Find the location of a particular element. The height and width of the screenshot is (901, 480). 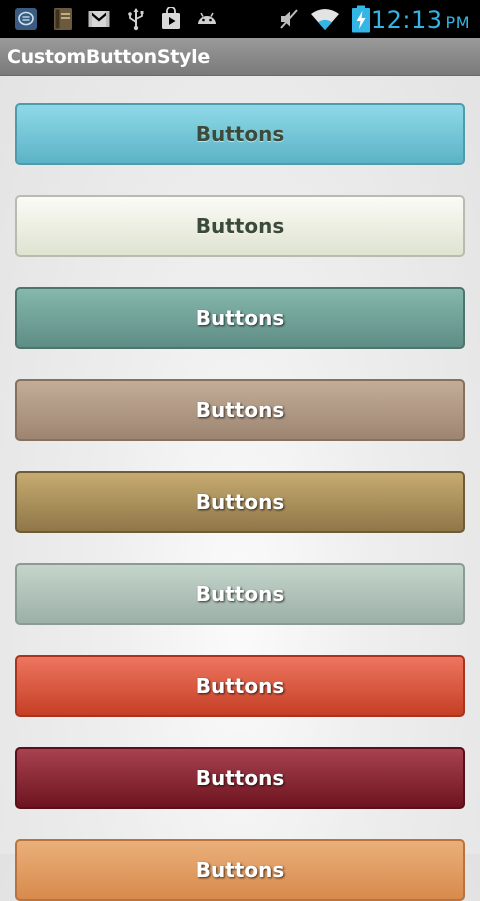

buttons-button-5: Buttons is located at coordinates (240, 502).